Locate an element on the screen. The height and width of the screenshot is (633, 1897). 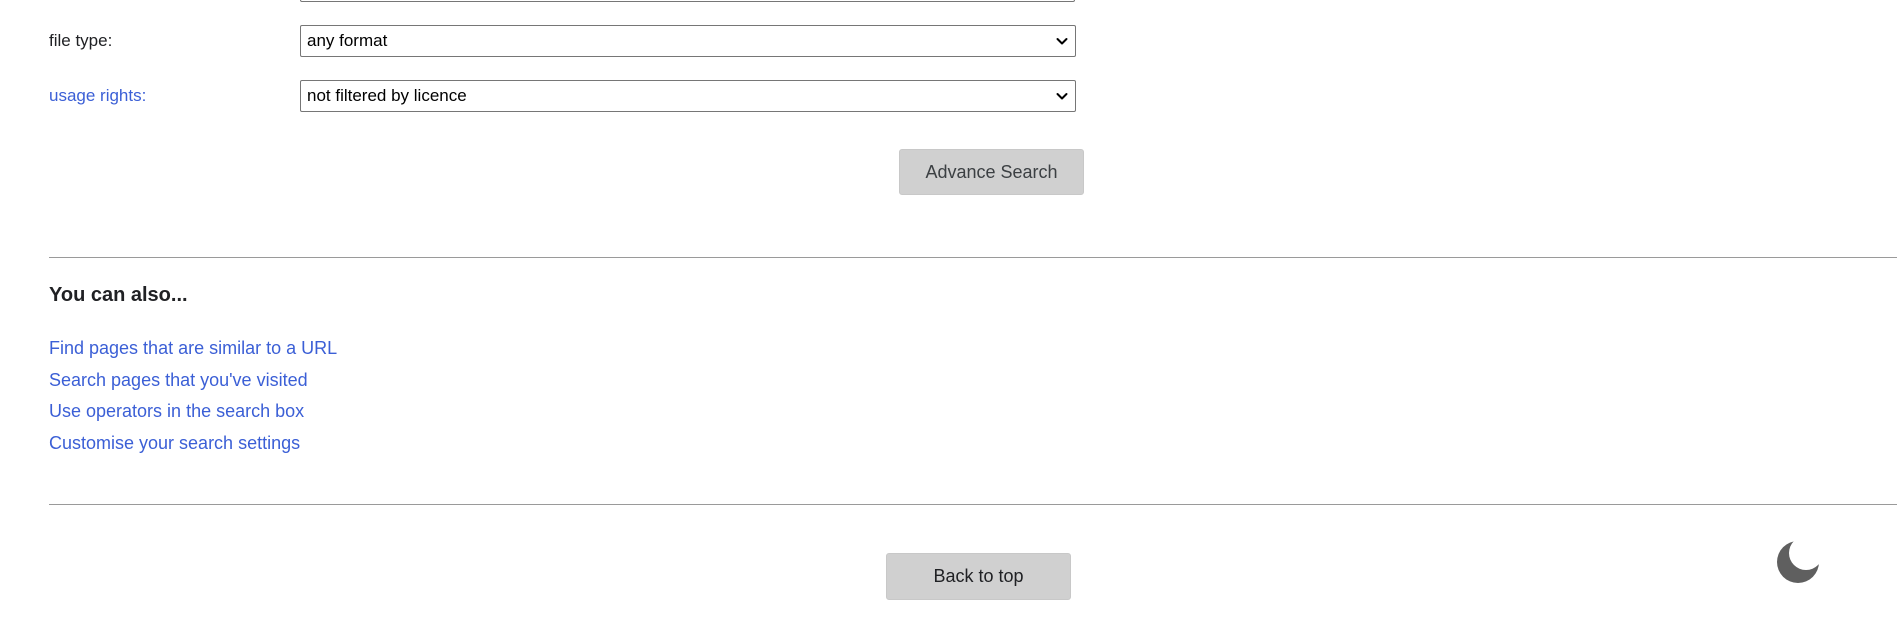
previous-field-edge is located at coordinates (687, 1).